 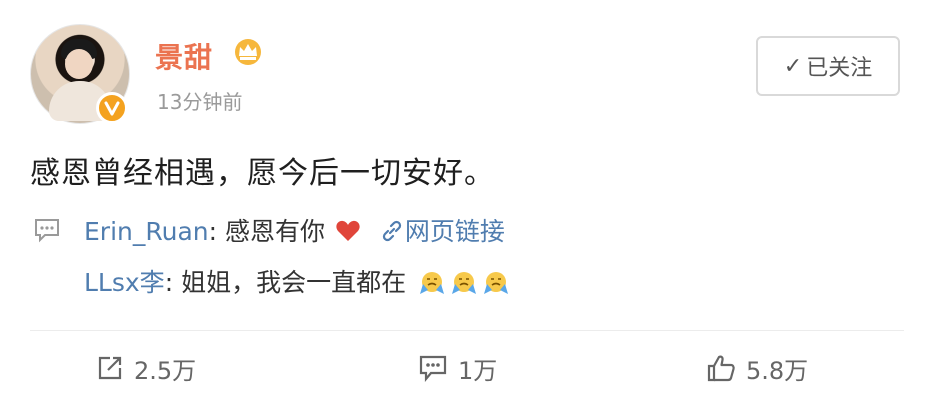 What do you see at coordinates (433, 368) in the screenshot?
I see `comment-icon` at bounding box center [433, 368].